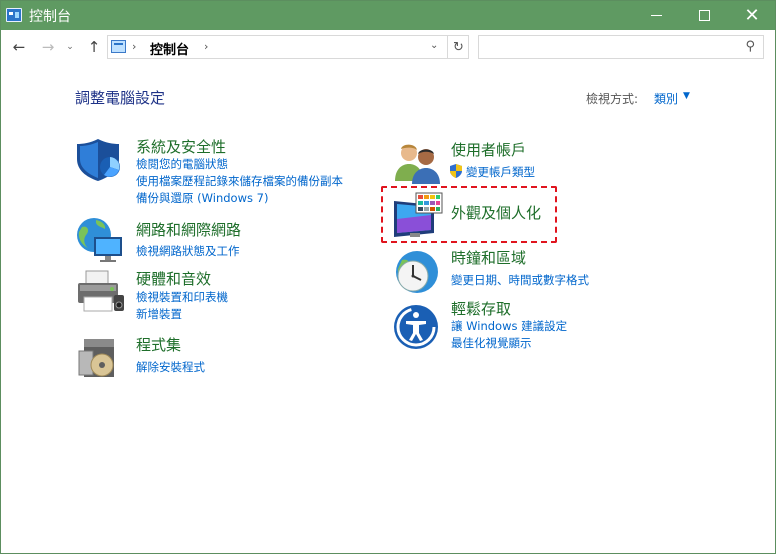 The image size is (776, 554). I want to click on refresh-button: ↻, so click(458, 47).